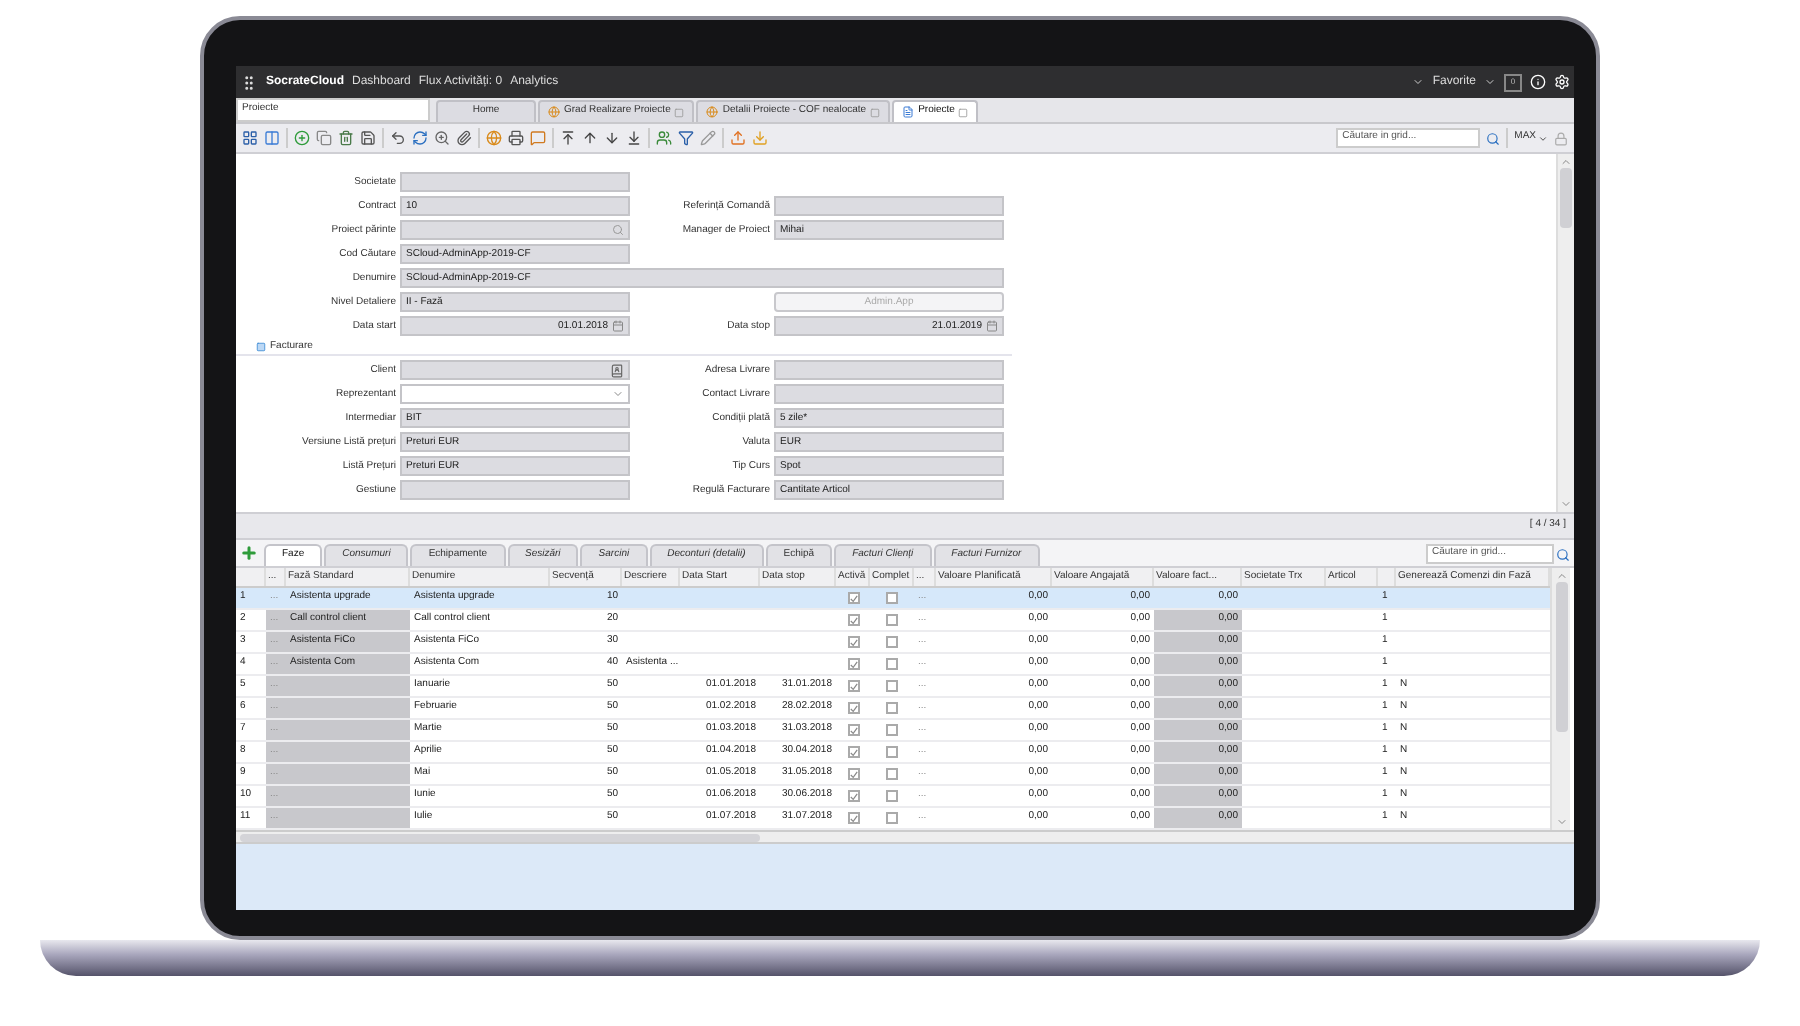 The width and height of the screenshot is (1800, 1026). I want to click on grip-icon, so click(249, 82).